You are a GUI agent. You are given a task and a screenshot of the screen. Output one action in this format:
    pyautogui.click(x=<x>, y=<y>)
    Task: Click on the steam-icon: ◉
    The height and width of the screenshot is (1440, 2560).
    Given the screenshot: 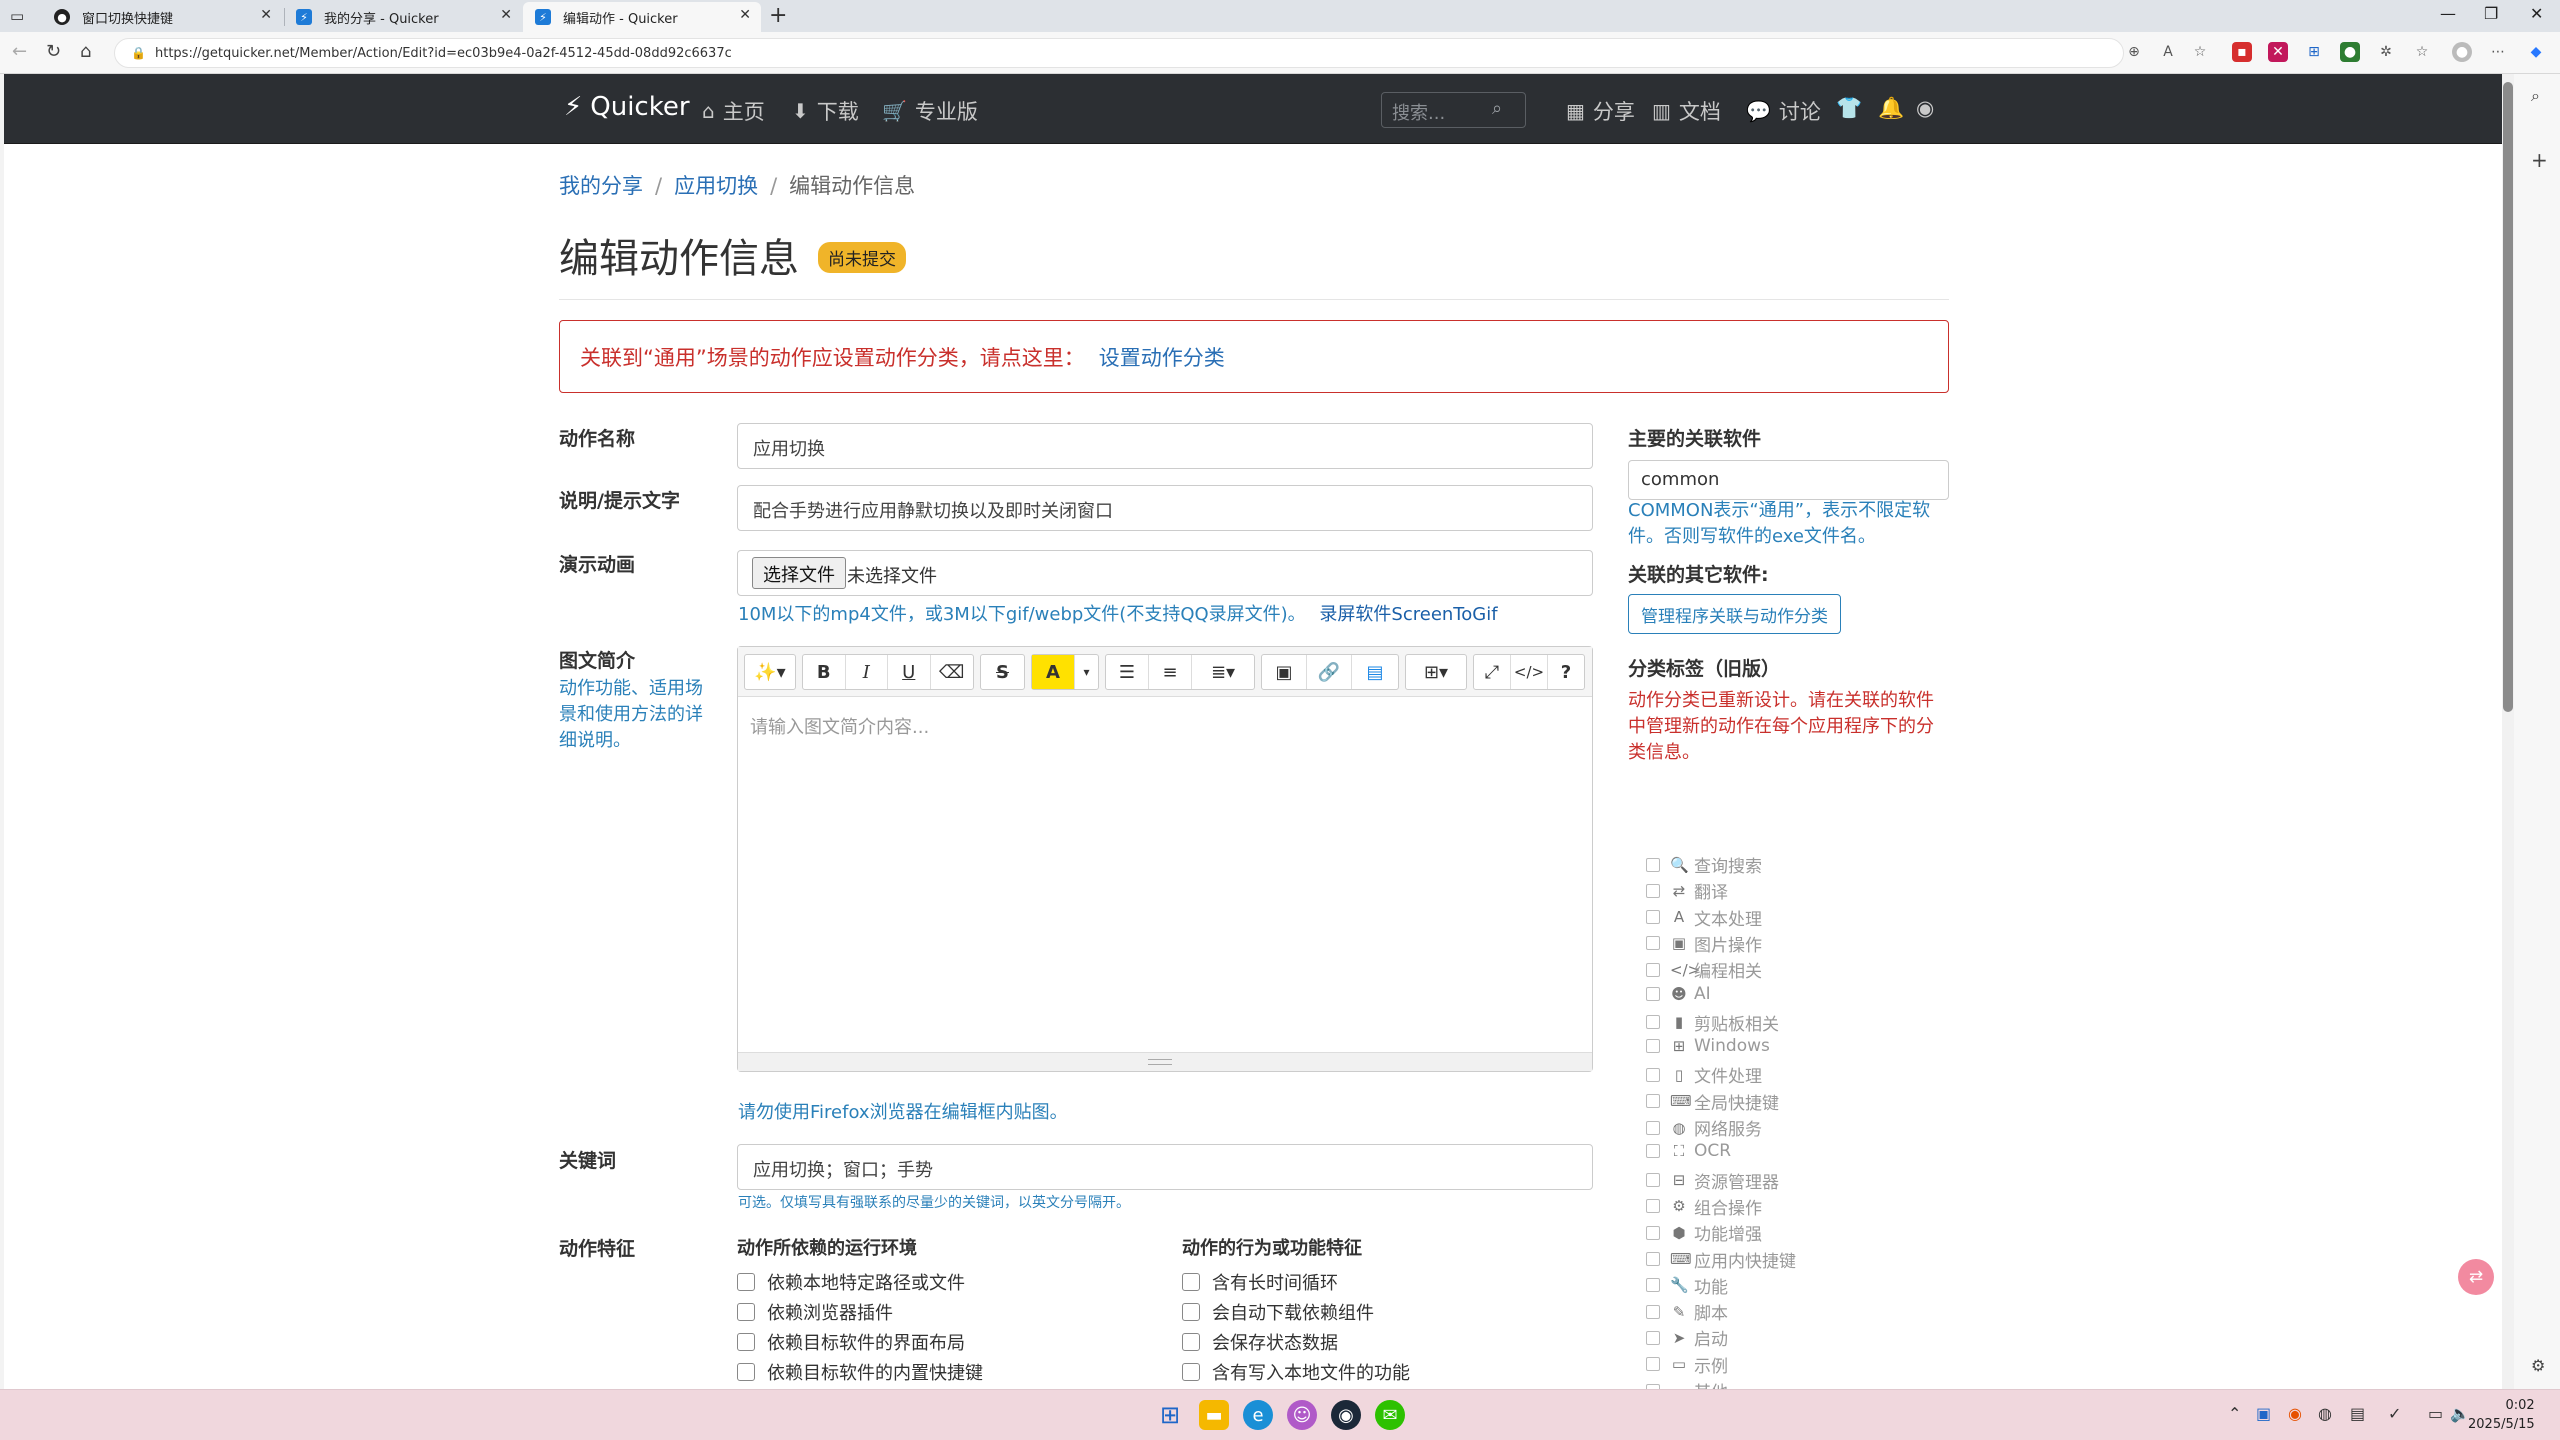 What is the action you would take?
    pyautogui.click(x=1346, y=1415)
    